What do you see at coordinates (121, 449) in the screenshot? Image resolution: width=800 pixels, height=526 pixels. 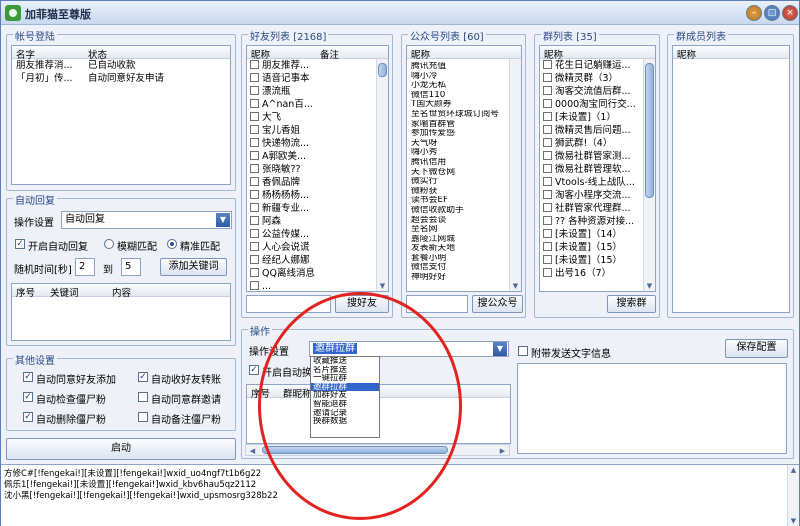 I see `start-button: 启动` at bounding box center [121, 449].